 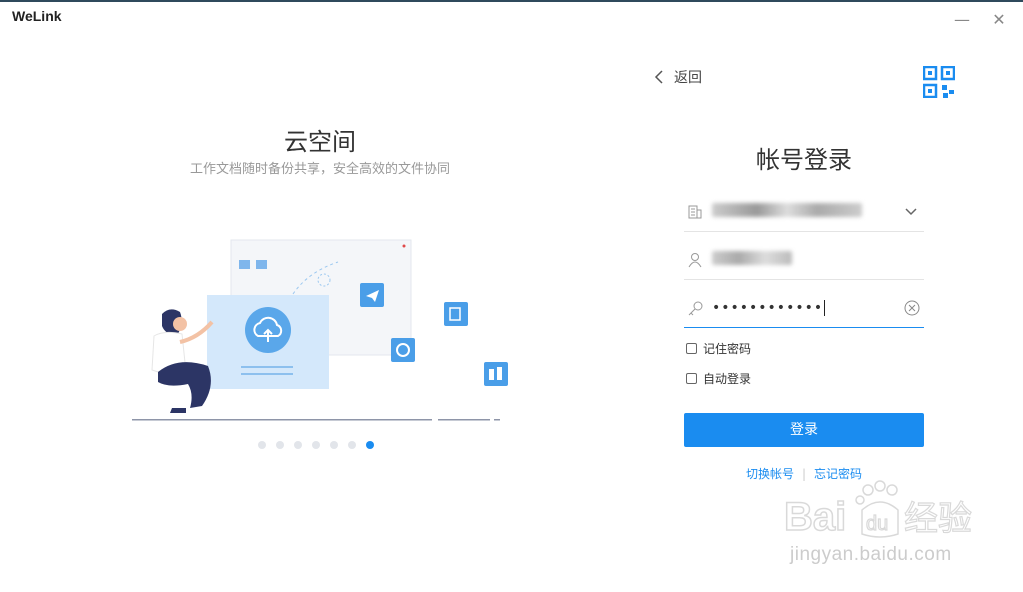 What do you see at coordinates (838, 474) in the screenshot?
I see `forgot-password-link: 忘记密码` at bounding box center [838, 474].